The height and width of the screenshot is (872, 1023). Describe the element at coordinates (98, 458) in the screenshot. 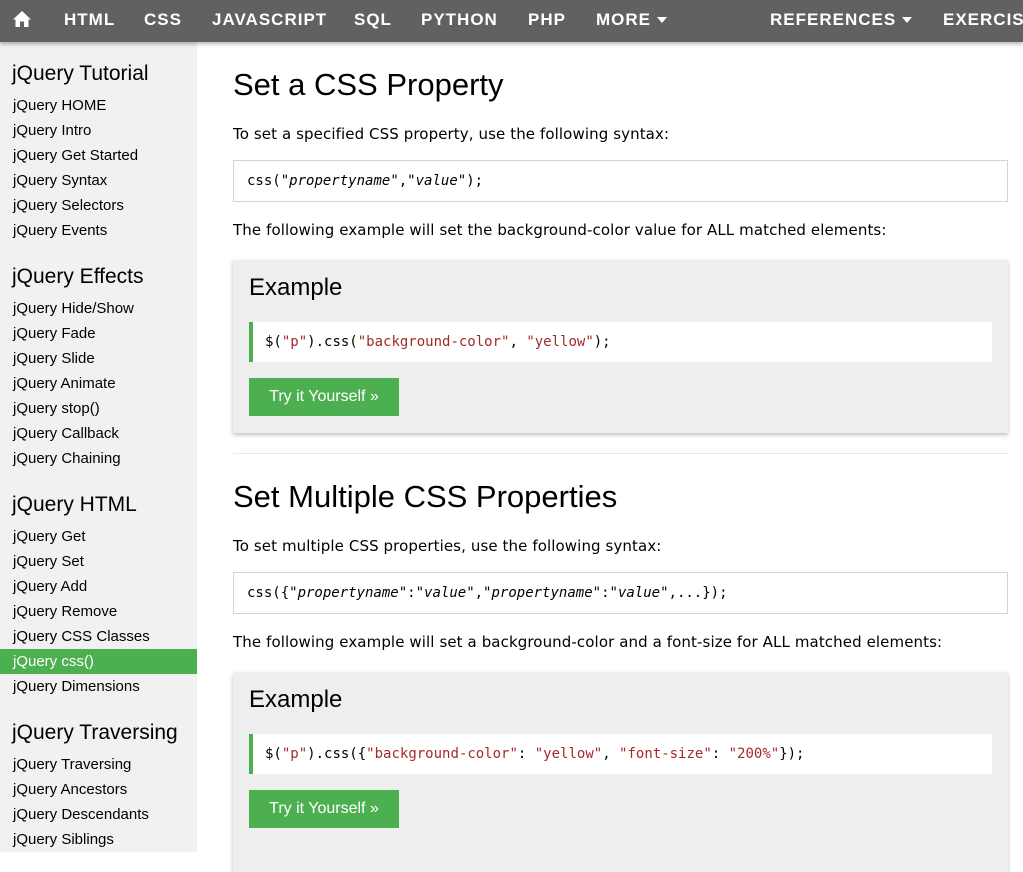

I see `sidebar-item-chaining: jQuery Chaining` at that location.